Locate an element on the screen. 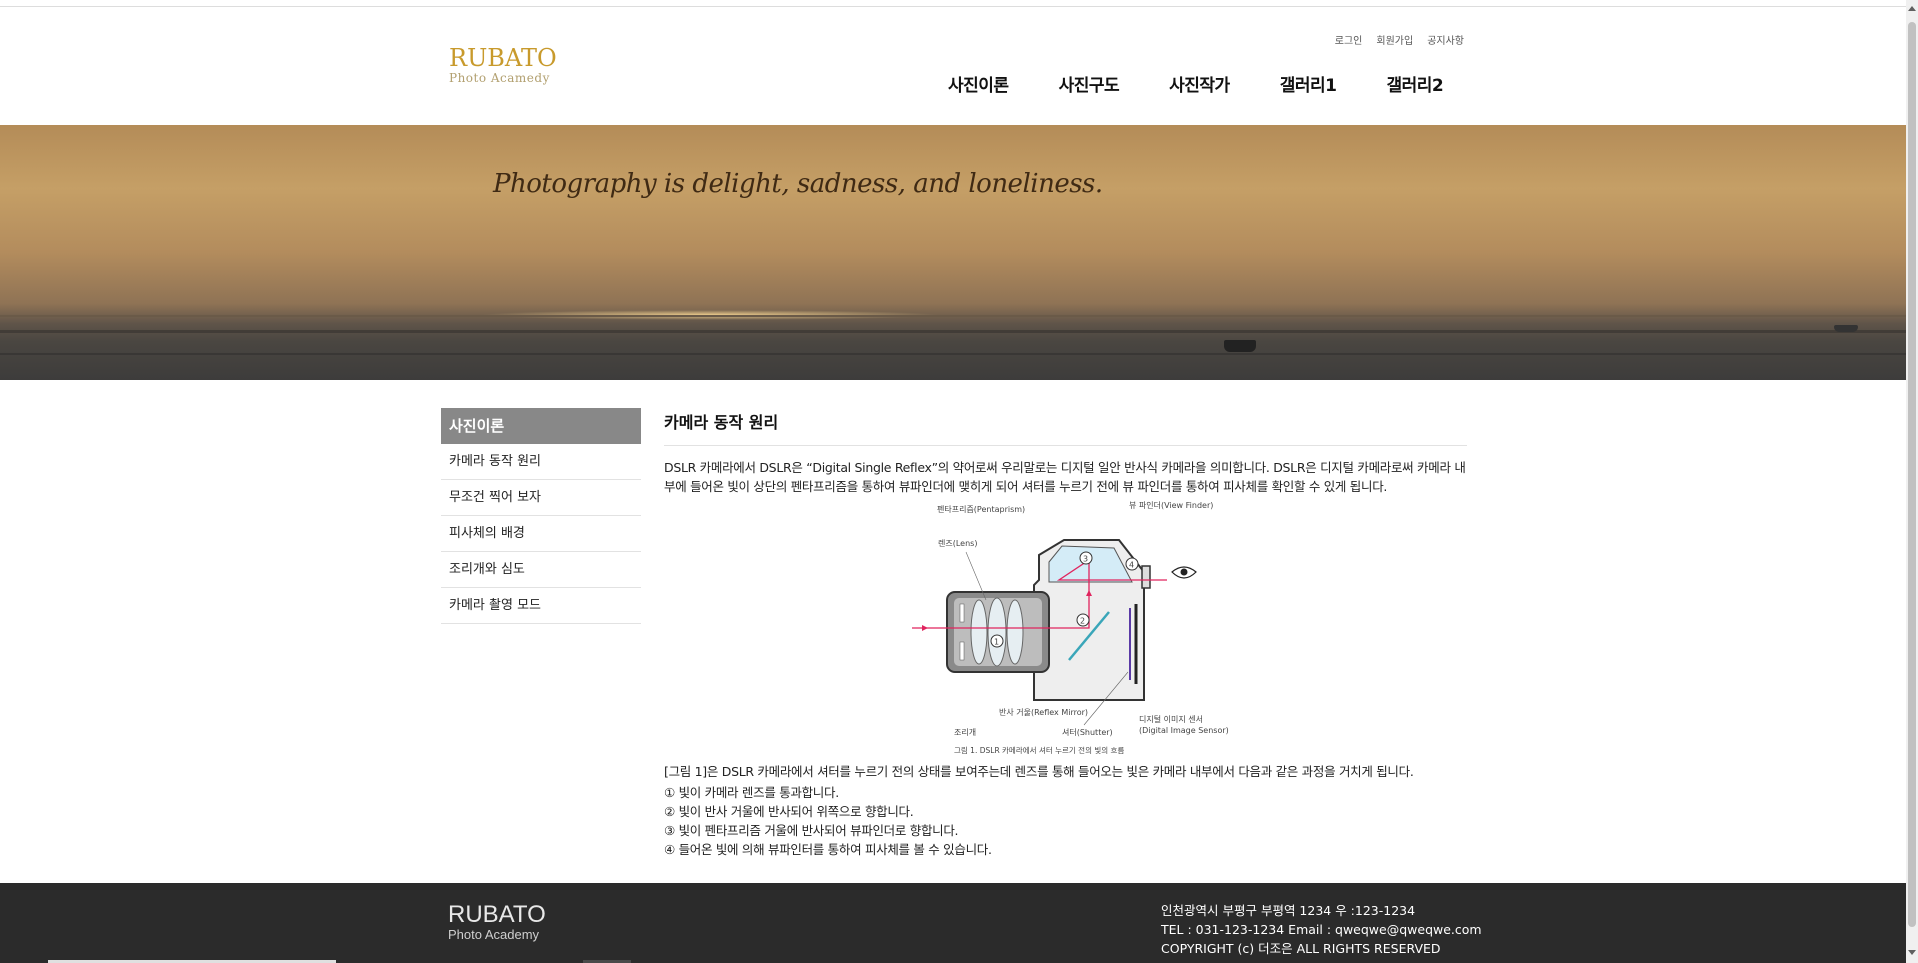 This screenshot has width=1918, height=963. footer-copyright: COPYRIGHT (c) 더조은 ALL RIGHTS RESERVED is located at coordinates (1301, 948).